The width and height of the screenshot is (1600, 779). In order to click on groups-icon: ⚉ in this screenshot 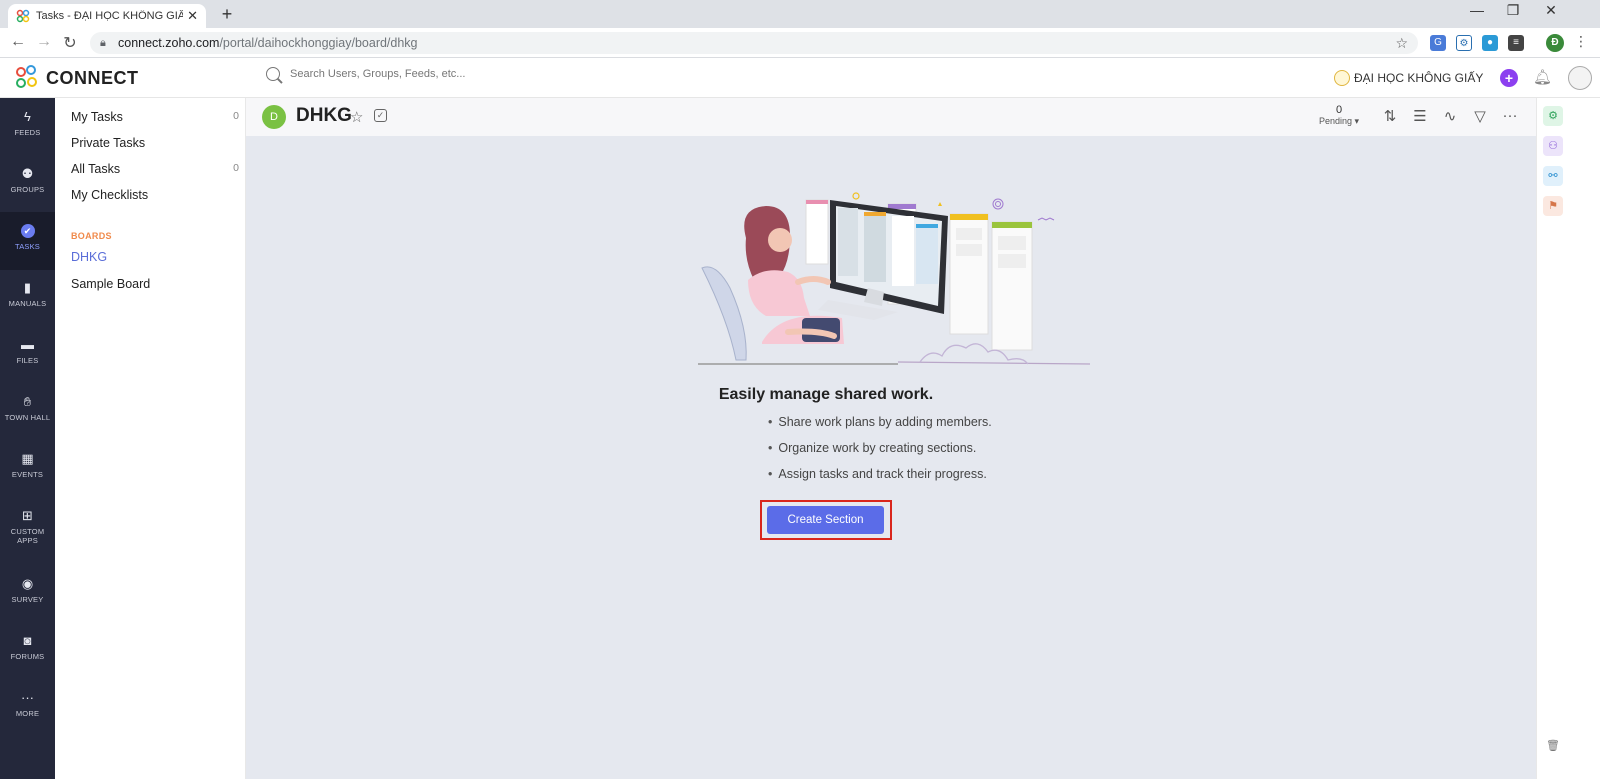, I will do `click(27, 173)`.